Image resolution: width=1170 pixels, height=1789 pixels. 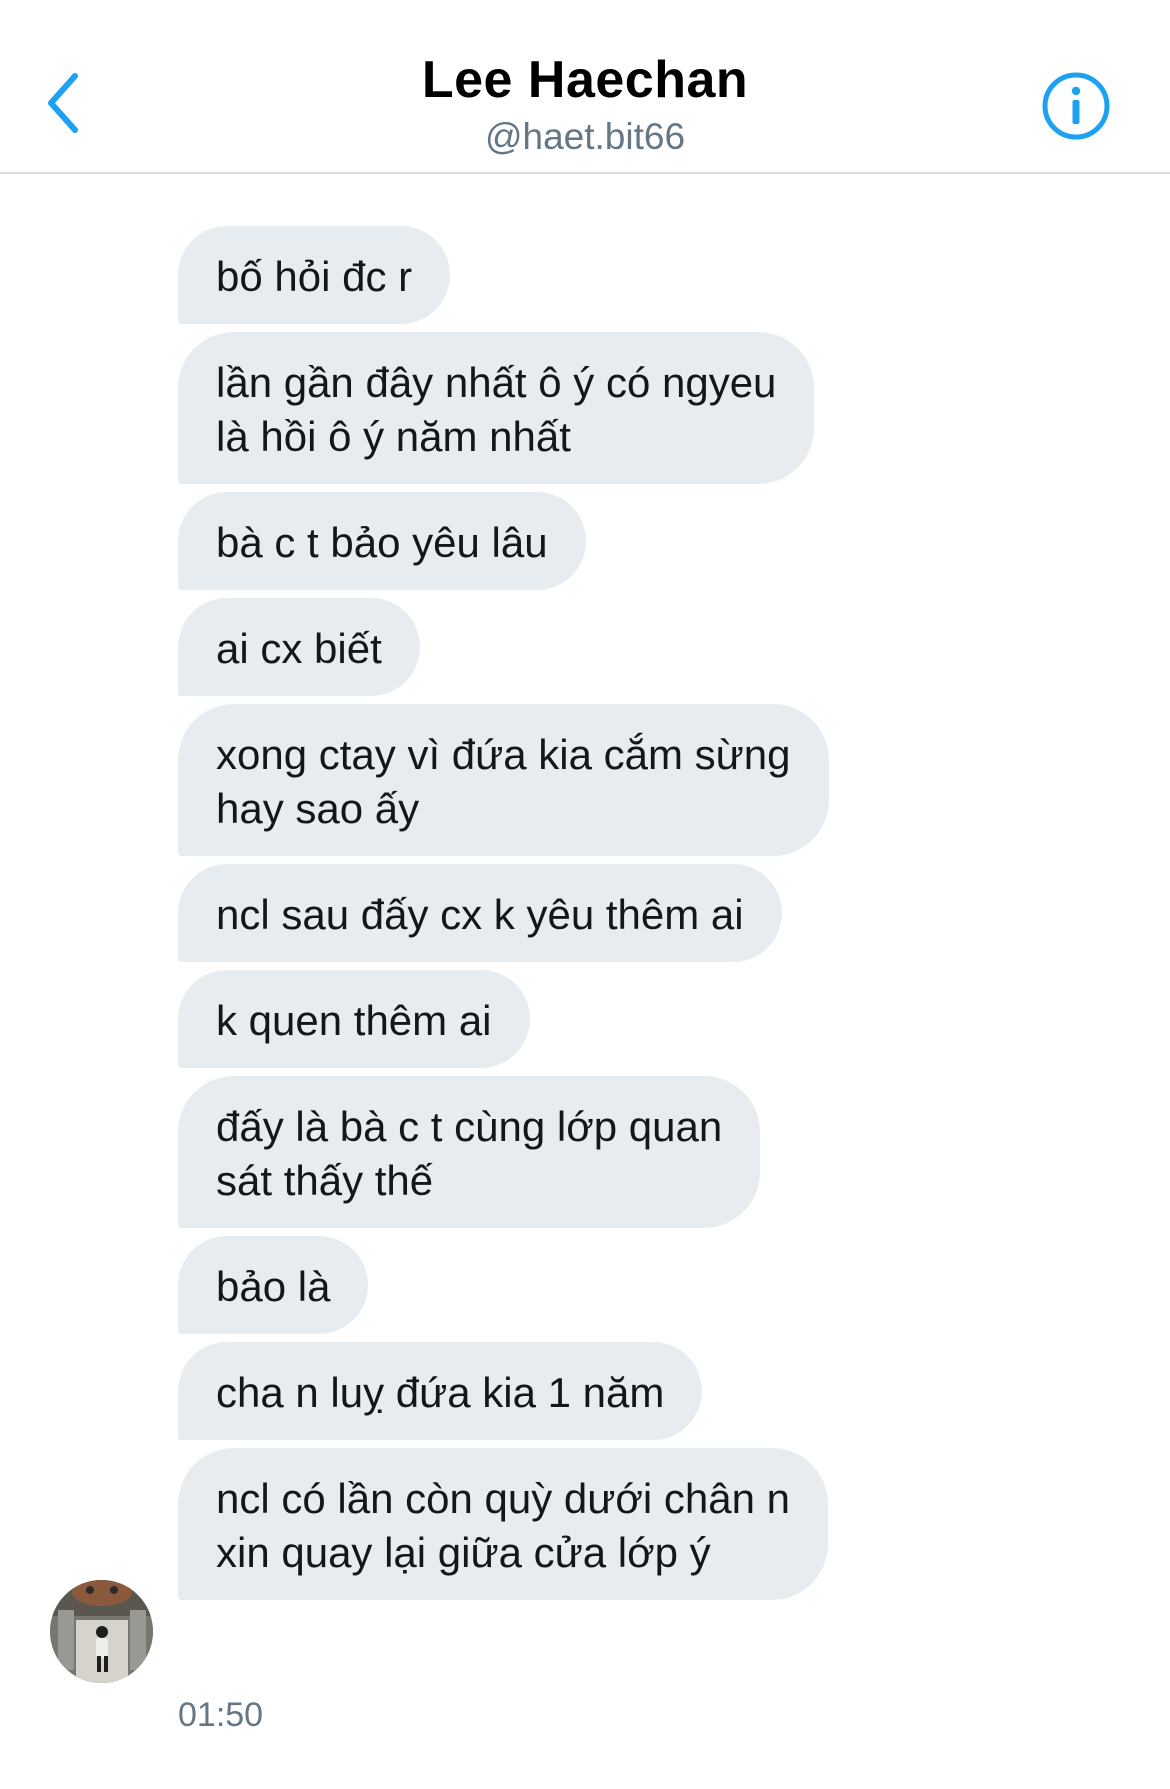 What do you see at coordinates (221, 1715) in the screenshot?
I see `message-timestamp: 01:50` at bounding box center [221, 1715].